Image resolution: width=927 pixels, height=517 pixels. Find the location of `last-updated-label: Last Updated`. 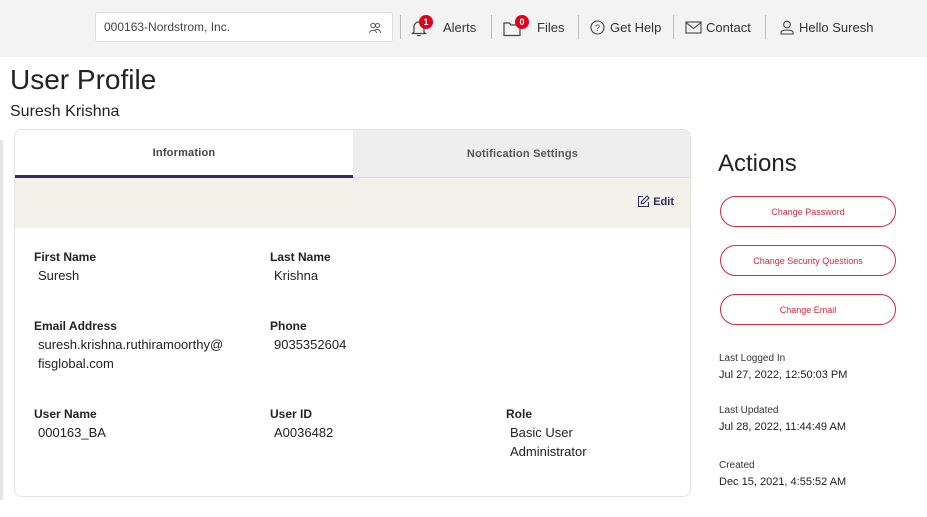

last-updated-label: Last Updated is located at coordinates (749, 410).